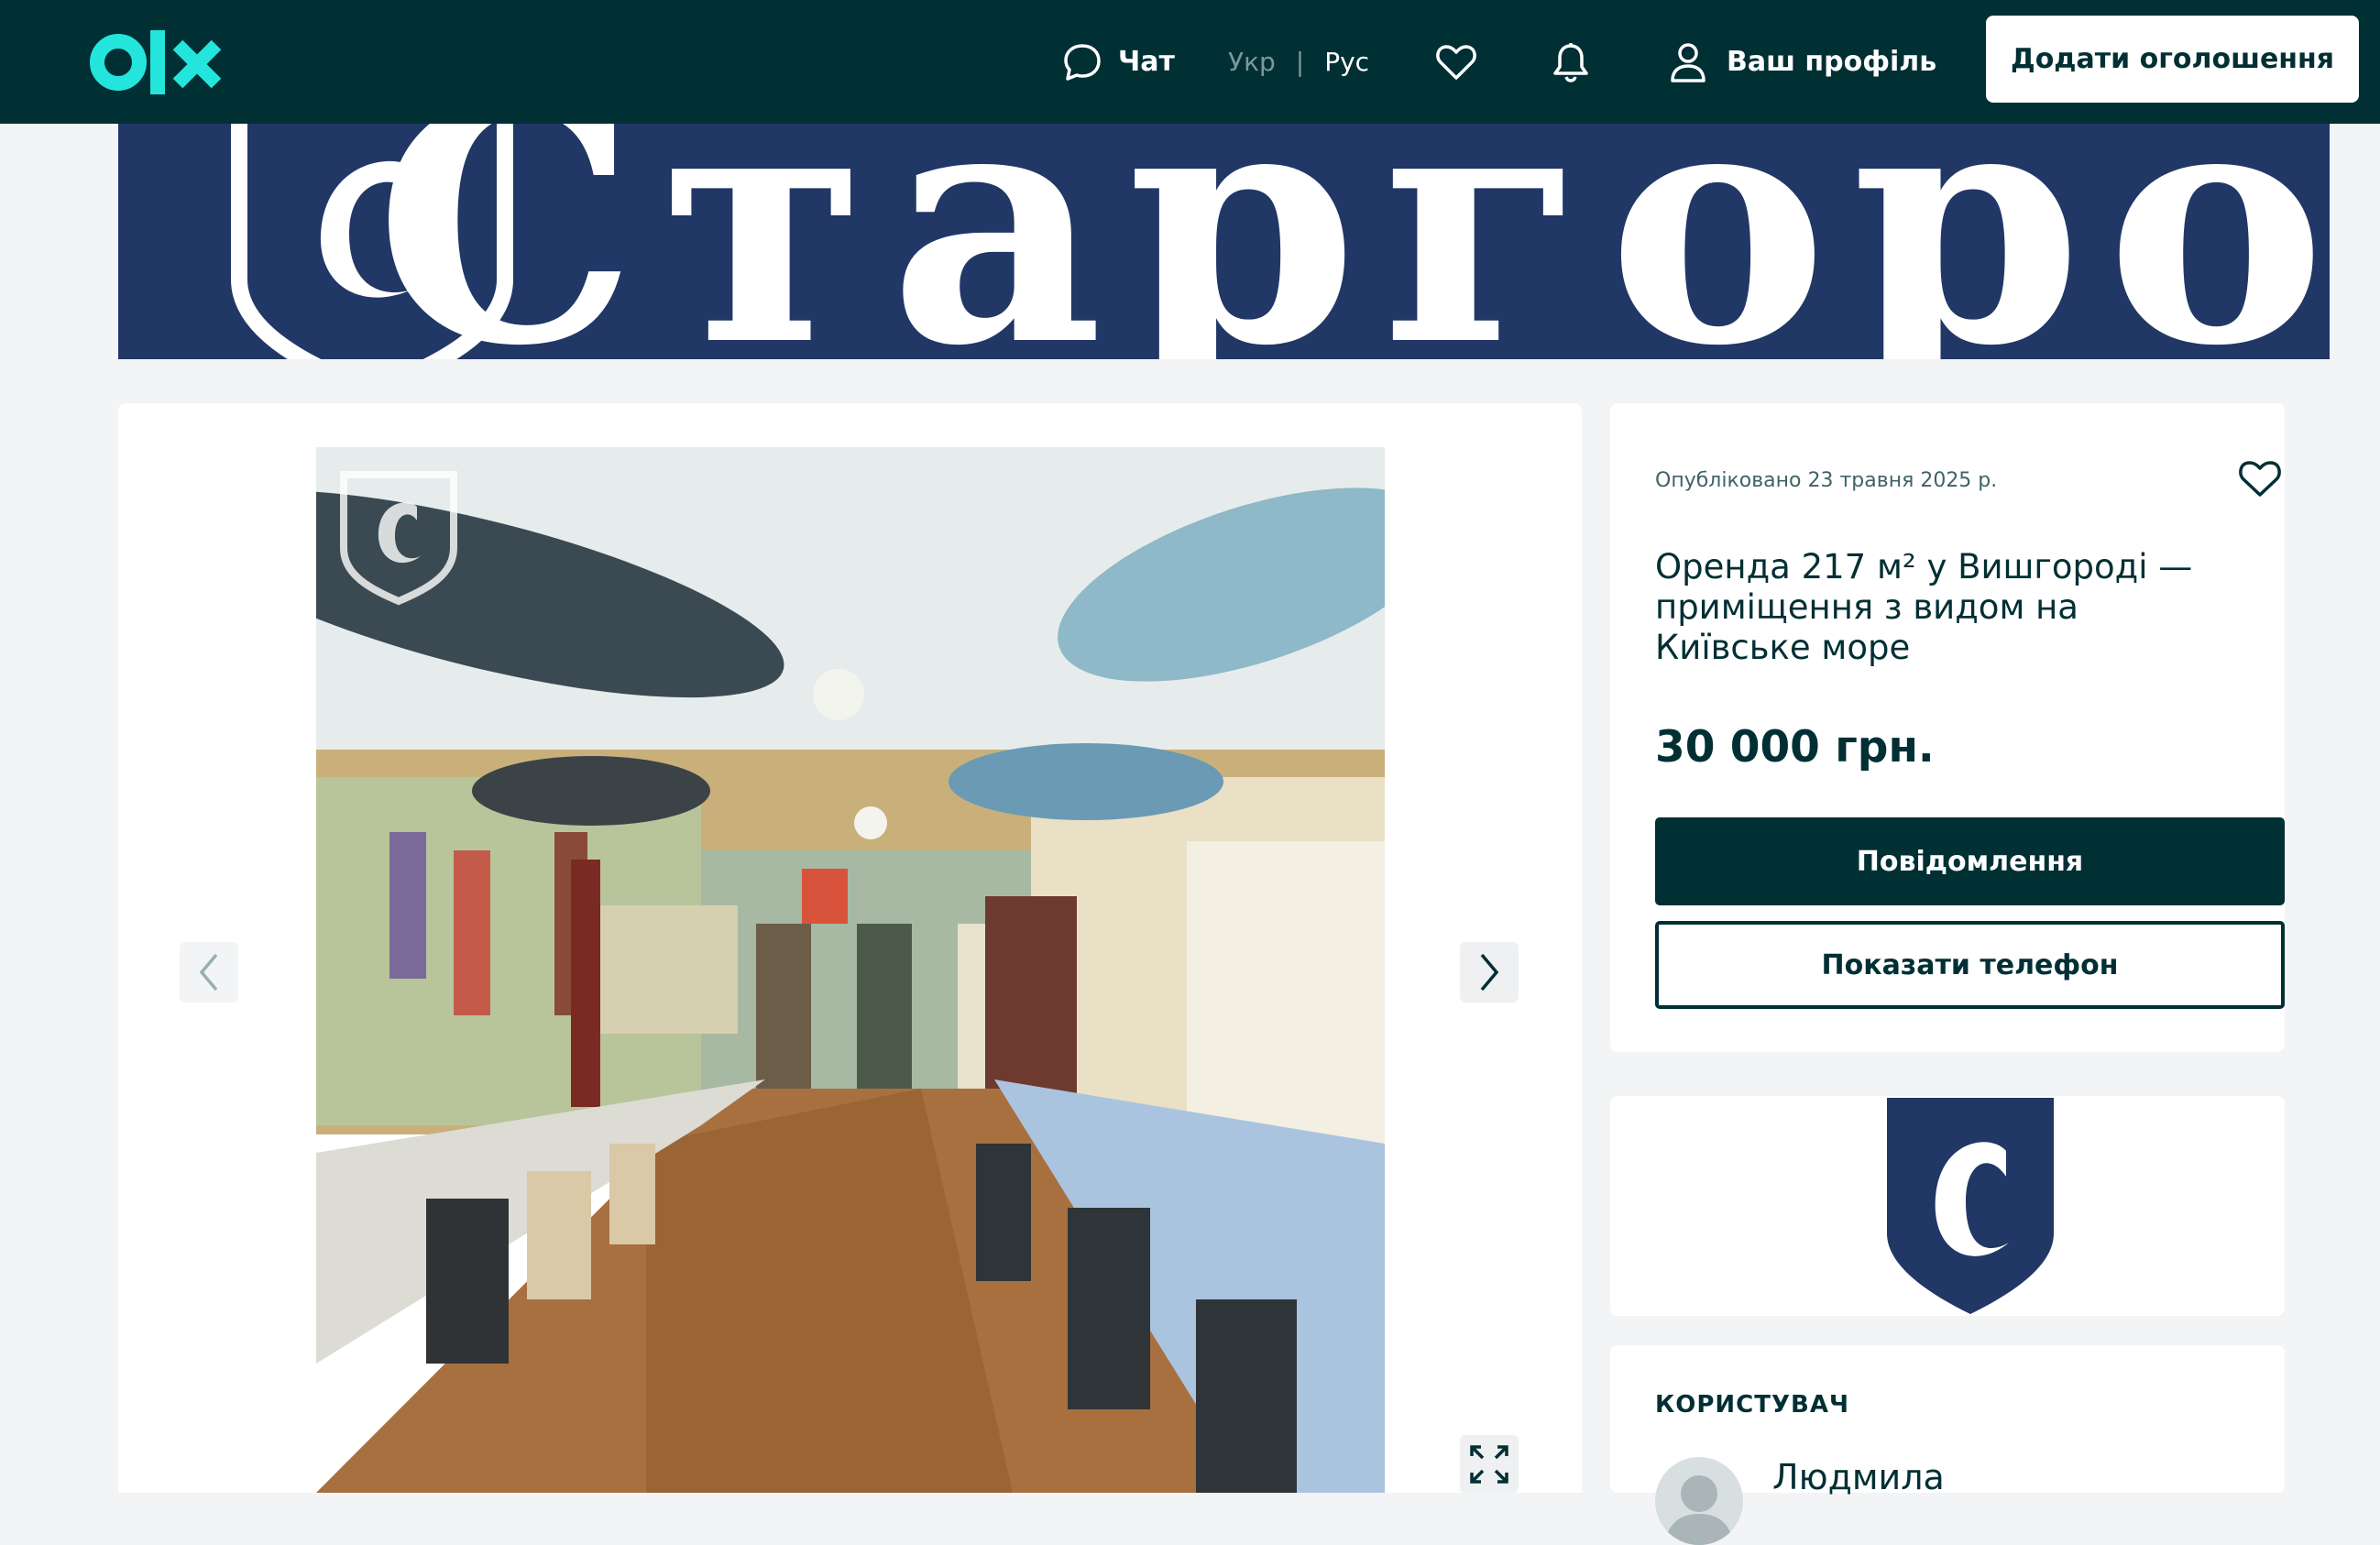 This screenshot has height=1545, width=2380. I want to click on next-photo-button, so click(1489, 972).